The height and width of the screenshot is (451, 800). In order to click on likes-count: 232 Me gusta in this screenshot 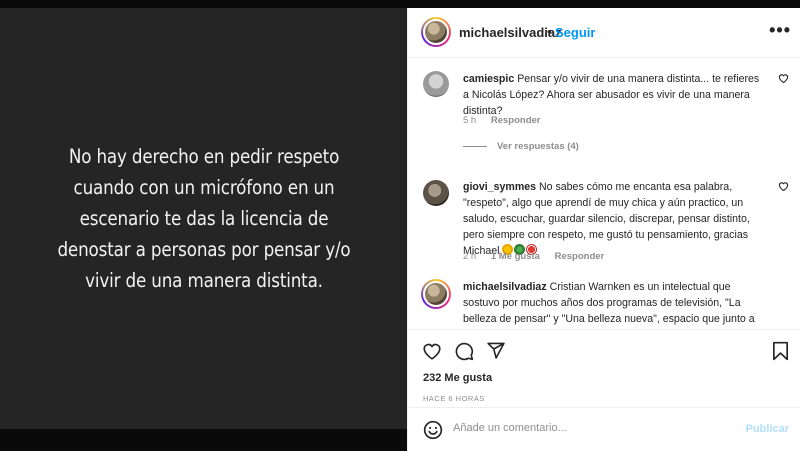, I will do `click(457, 378)`.